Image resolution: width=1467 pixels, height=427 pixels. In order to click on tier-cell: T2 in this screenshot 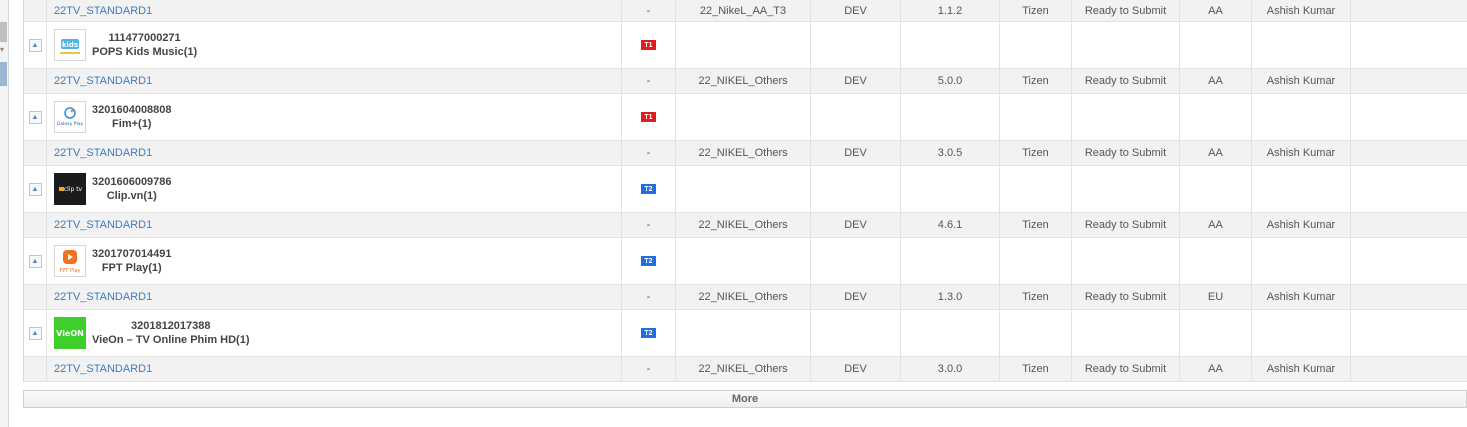, I will do `click(649, 189)`.